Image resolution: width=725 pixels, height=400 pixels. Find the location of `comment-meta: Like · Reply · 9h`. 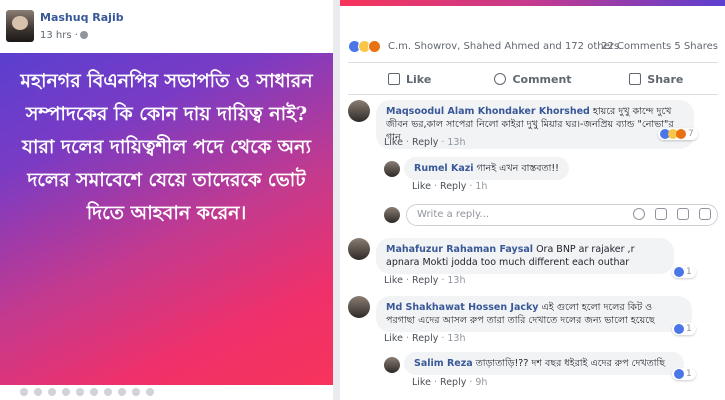

comment-meta: Like · Reply · 9h is located at coordinates (450, 382).